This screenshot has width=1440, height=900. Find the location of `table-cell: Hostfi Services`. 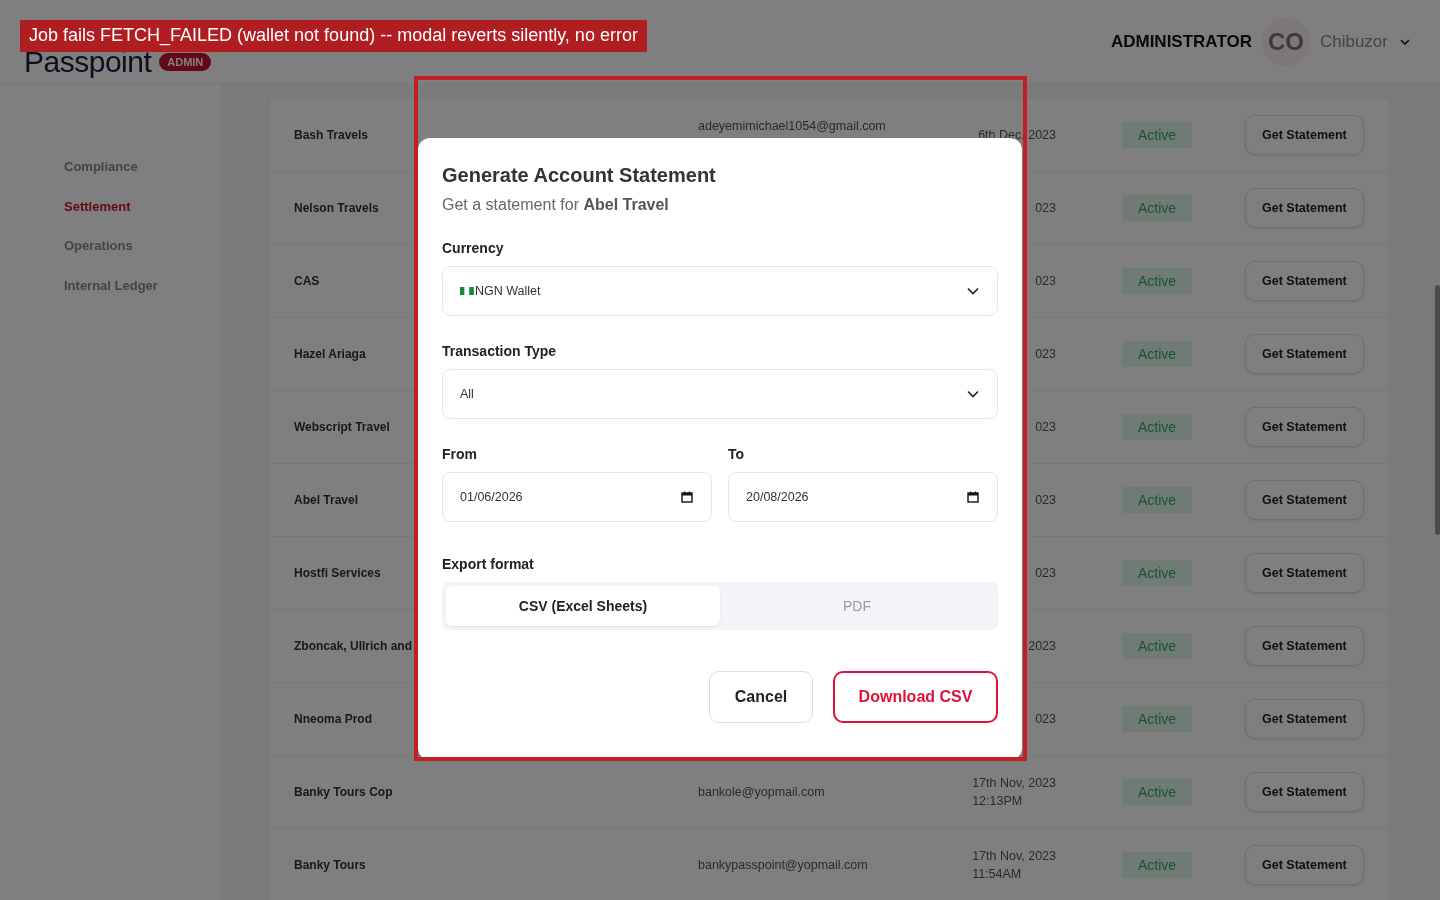

table-cell: Hostfi Services is located at coordinates (337, 573).